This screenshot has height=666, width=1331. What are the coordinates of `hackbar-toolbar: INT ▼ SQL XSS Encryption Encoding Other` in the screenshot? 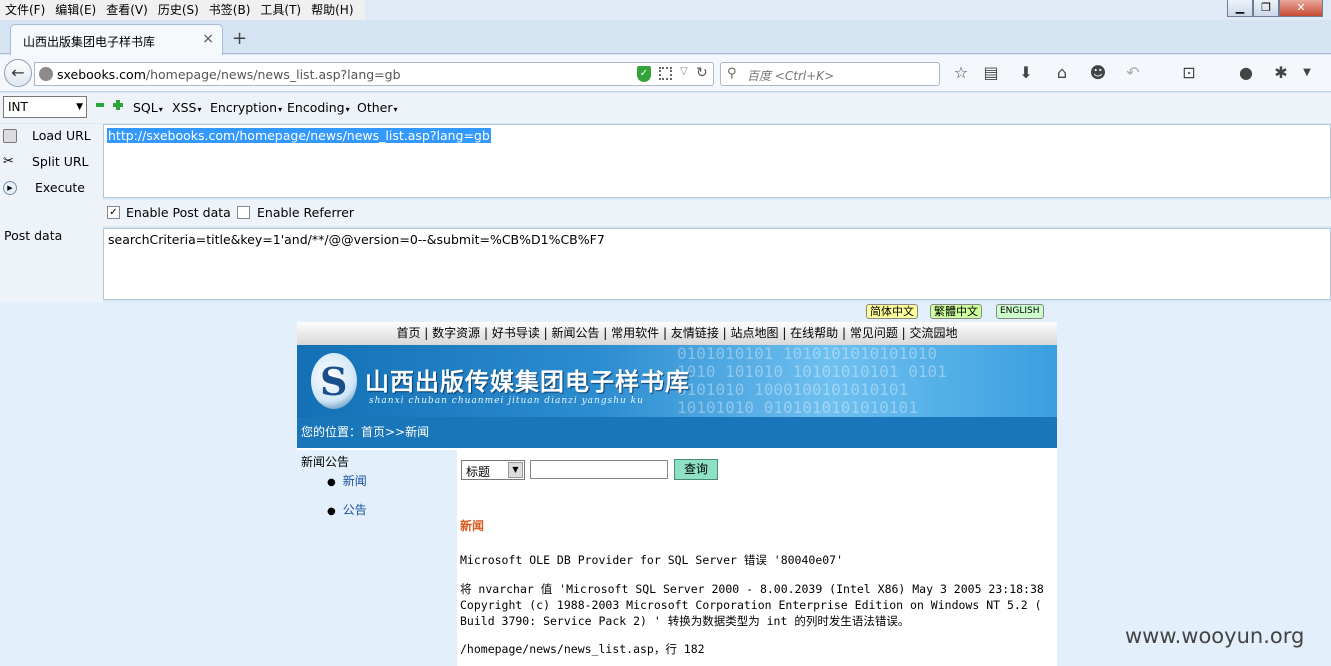 It's located at (665, 108).